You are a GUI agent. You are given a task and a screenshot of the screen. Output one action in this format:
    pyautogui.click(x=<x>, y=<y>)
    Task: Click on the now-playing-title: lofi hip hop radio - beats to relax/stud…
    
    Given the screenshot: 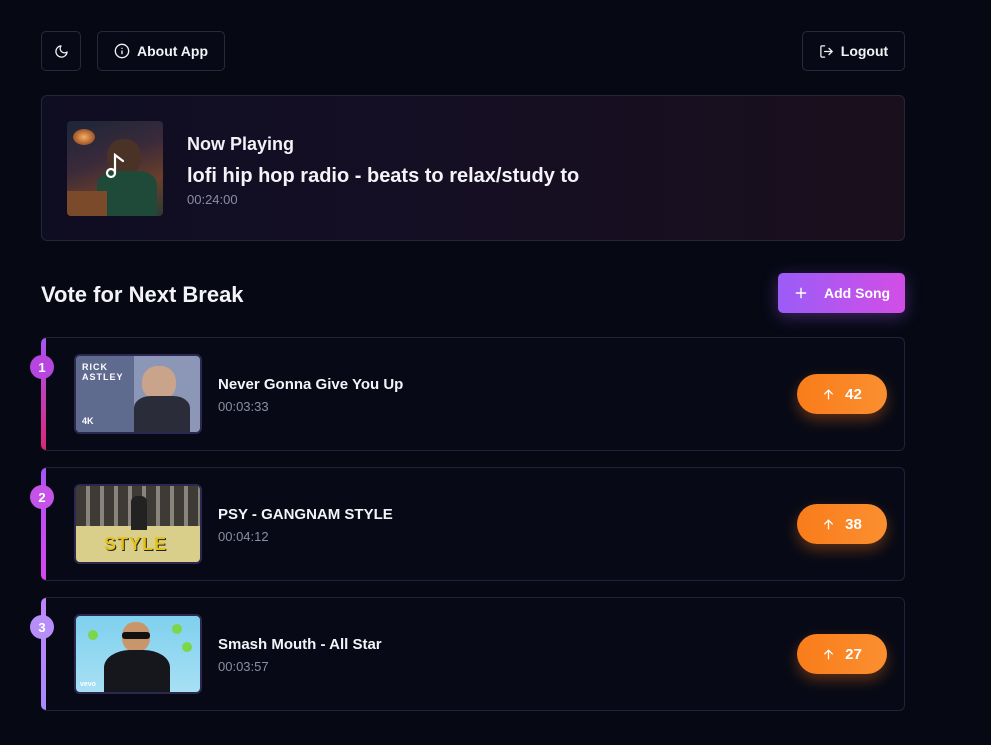 What is the action you would take?
    pyautogui.click(x=383, y=176)
    